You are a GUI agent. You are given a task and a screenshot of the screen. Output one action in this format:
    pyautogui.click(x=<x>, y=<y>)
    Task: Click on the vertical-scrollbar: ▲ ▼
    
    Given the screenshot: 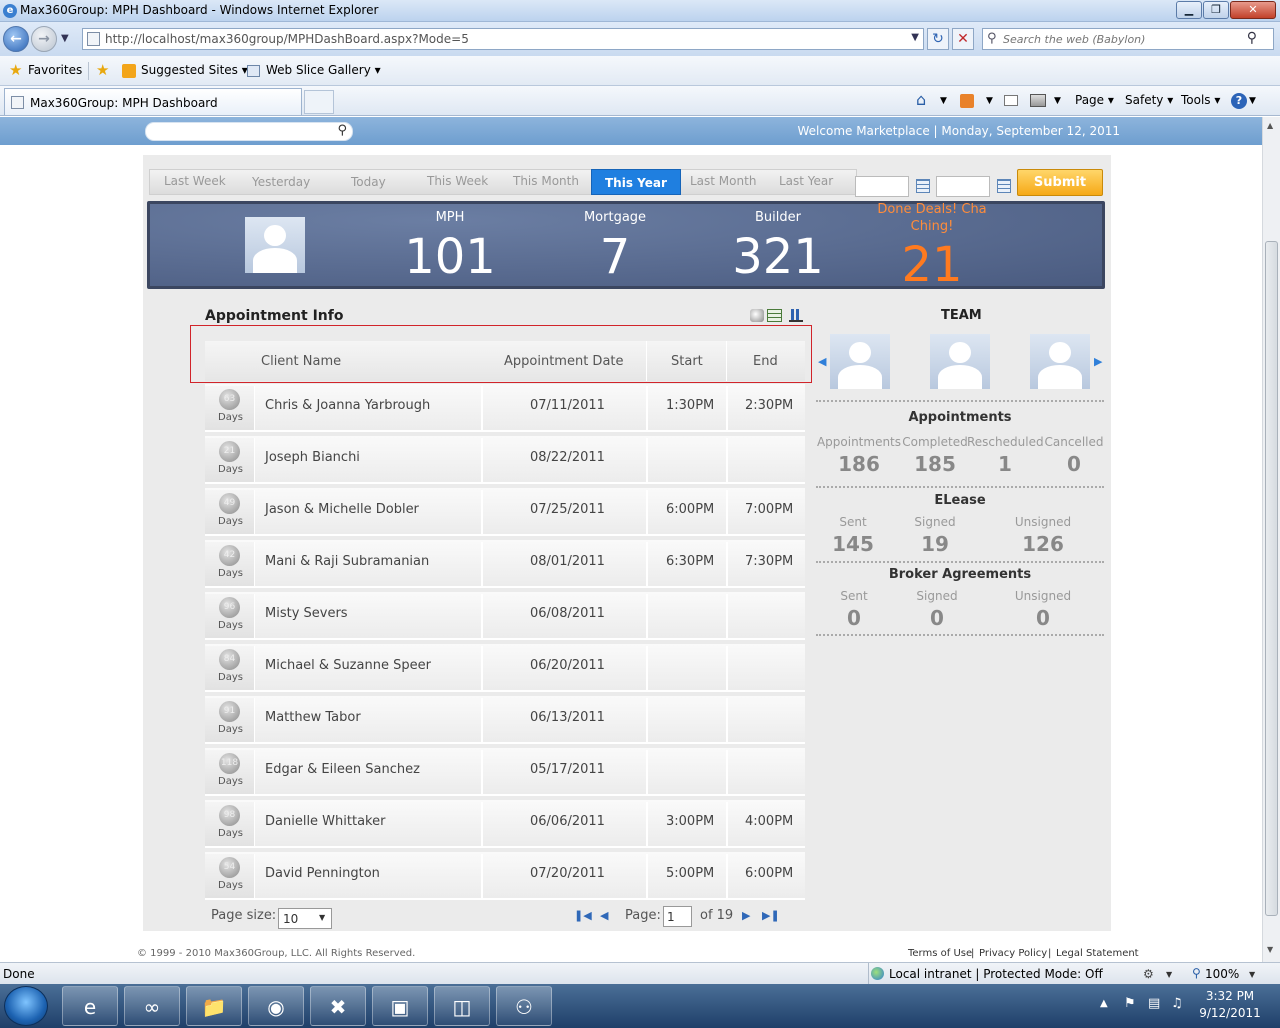 What is the action you would take?
    pyautogui.click(x=1271, y=539)
    